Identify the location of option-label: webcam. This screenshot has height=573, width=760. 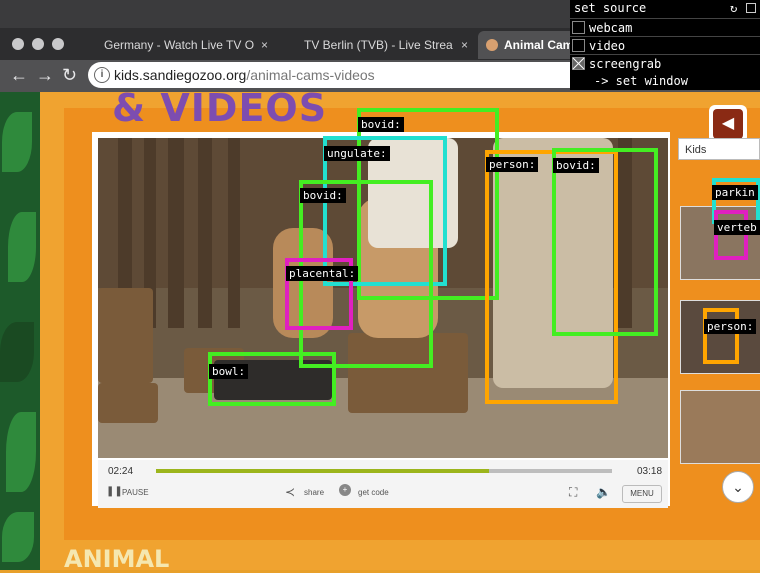
(611, 28).